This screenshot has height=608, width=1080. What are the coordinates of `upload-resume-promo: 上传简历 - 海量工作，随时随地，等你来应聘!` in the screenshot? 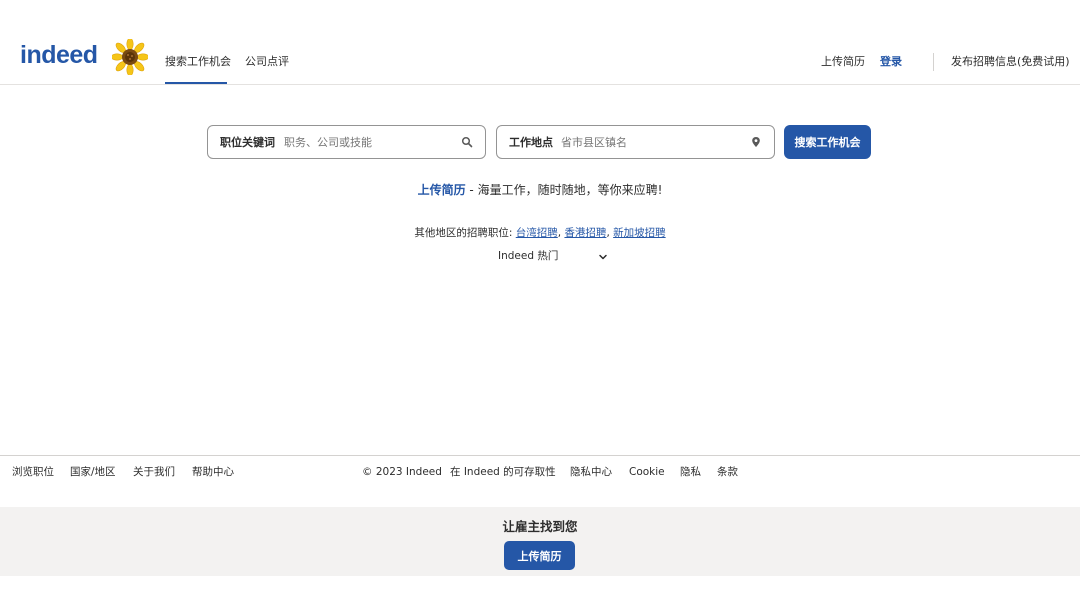 It's located at (540, 190).